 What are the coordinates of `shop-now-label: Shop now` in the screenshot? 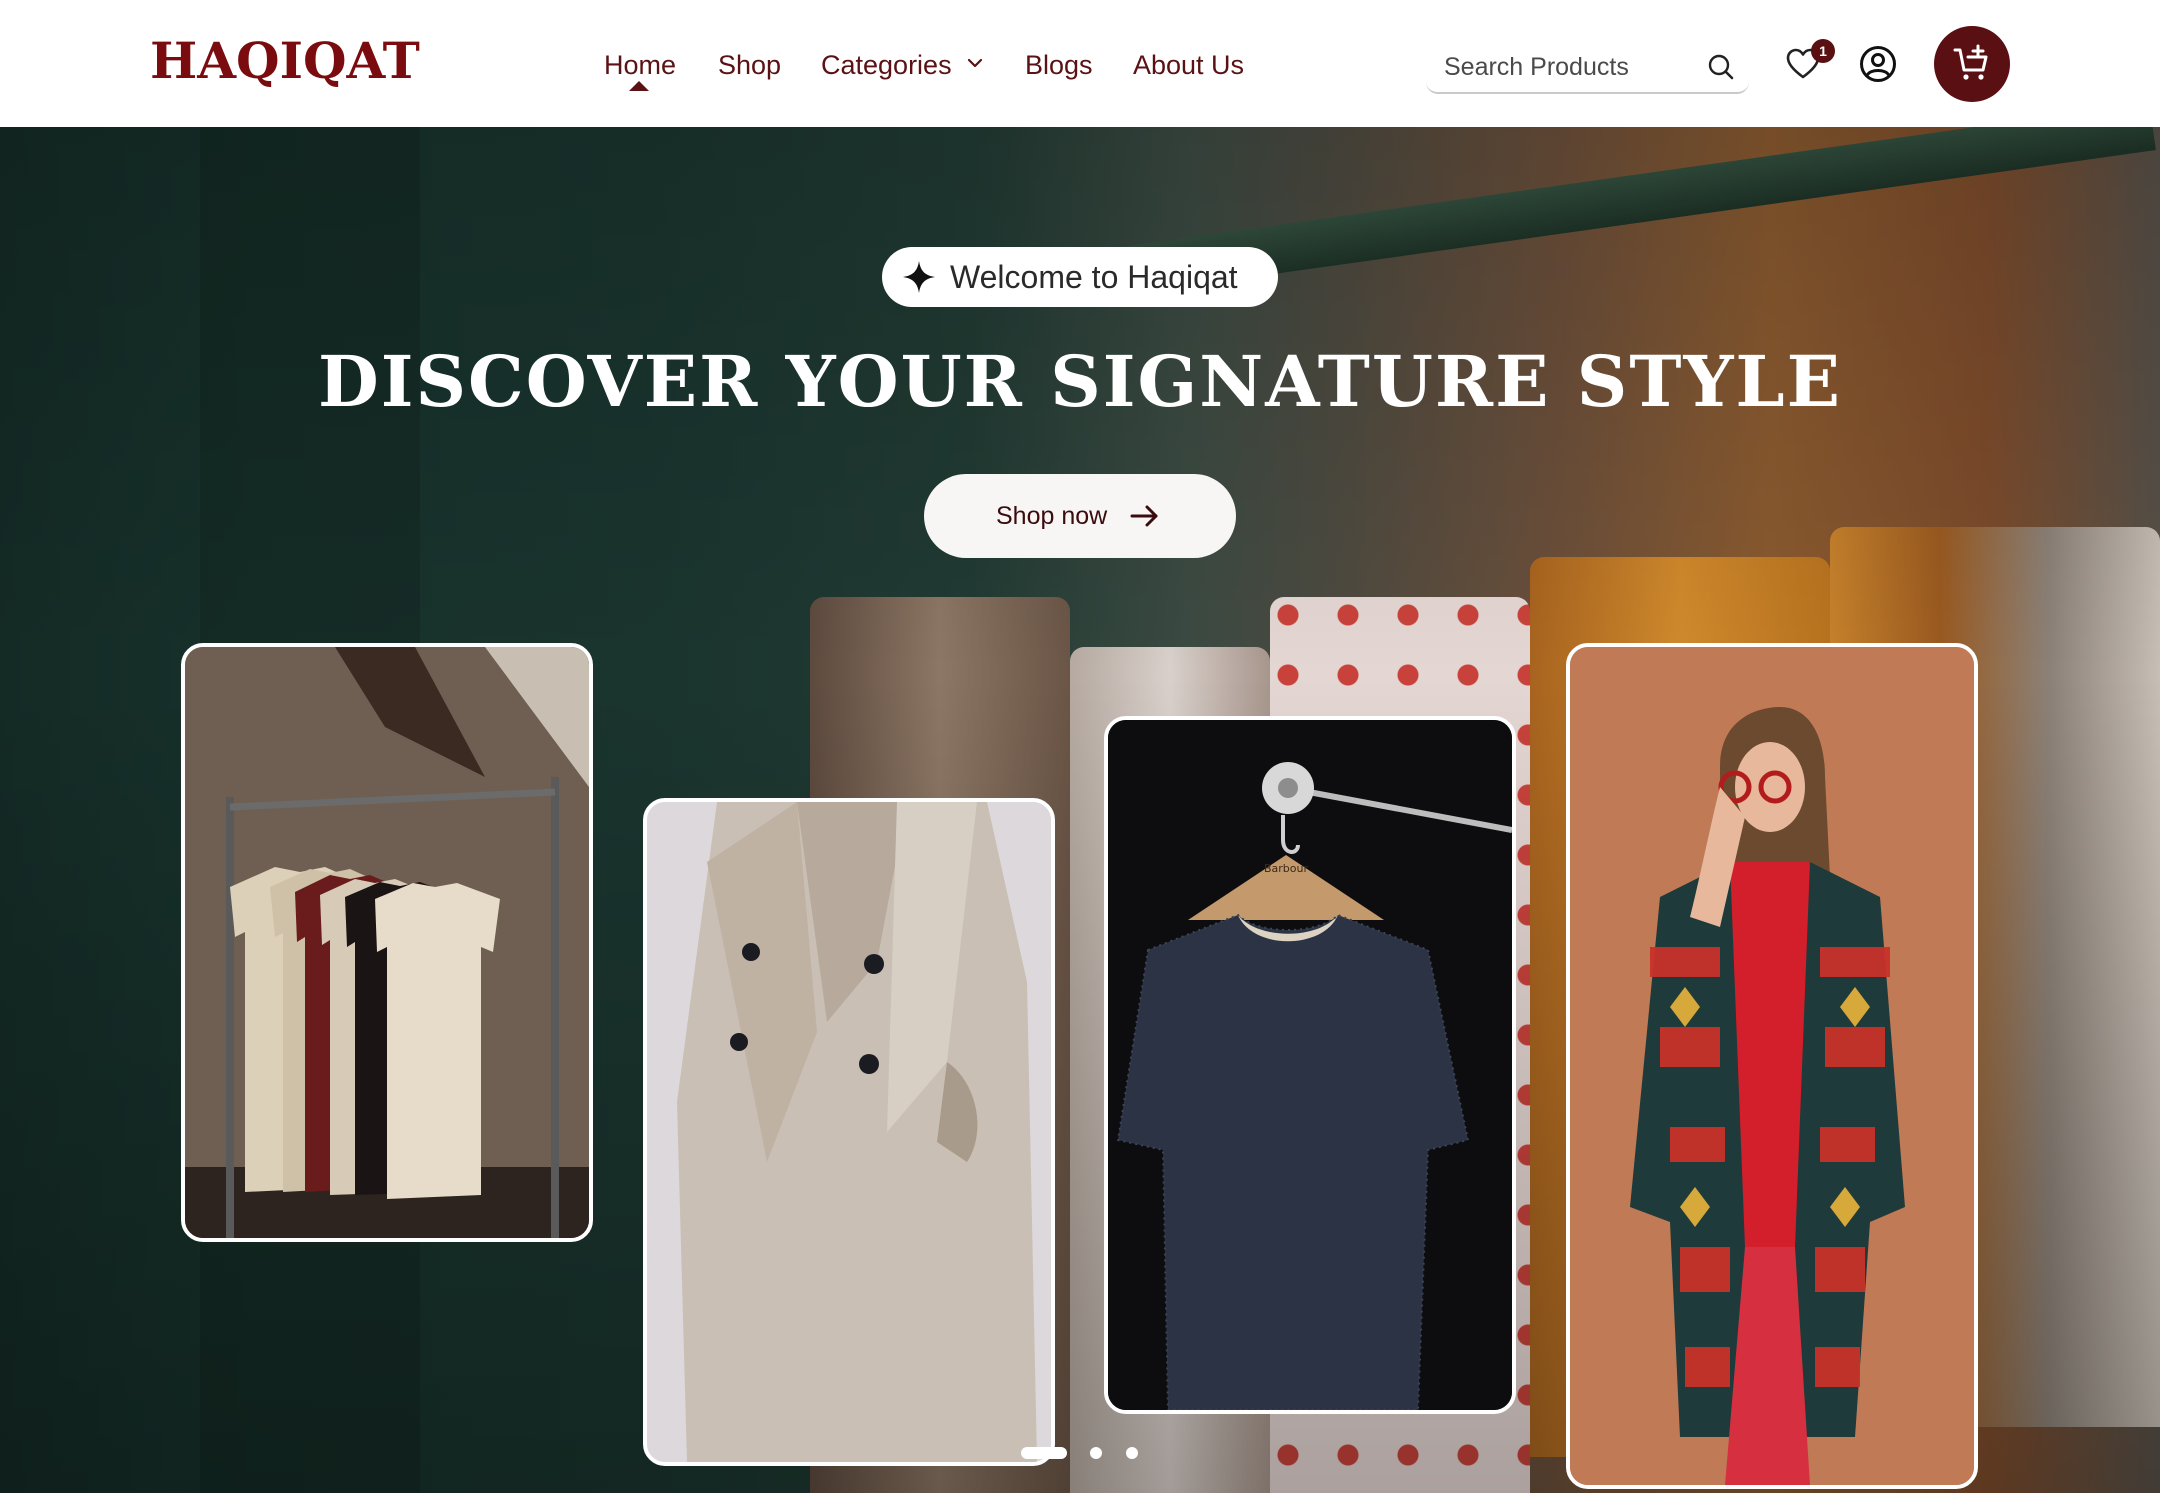 It's located at (1052, 516).